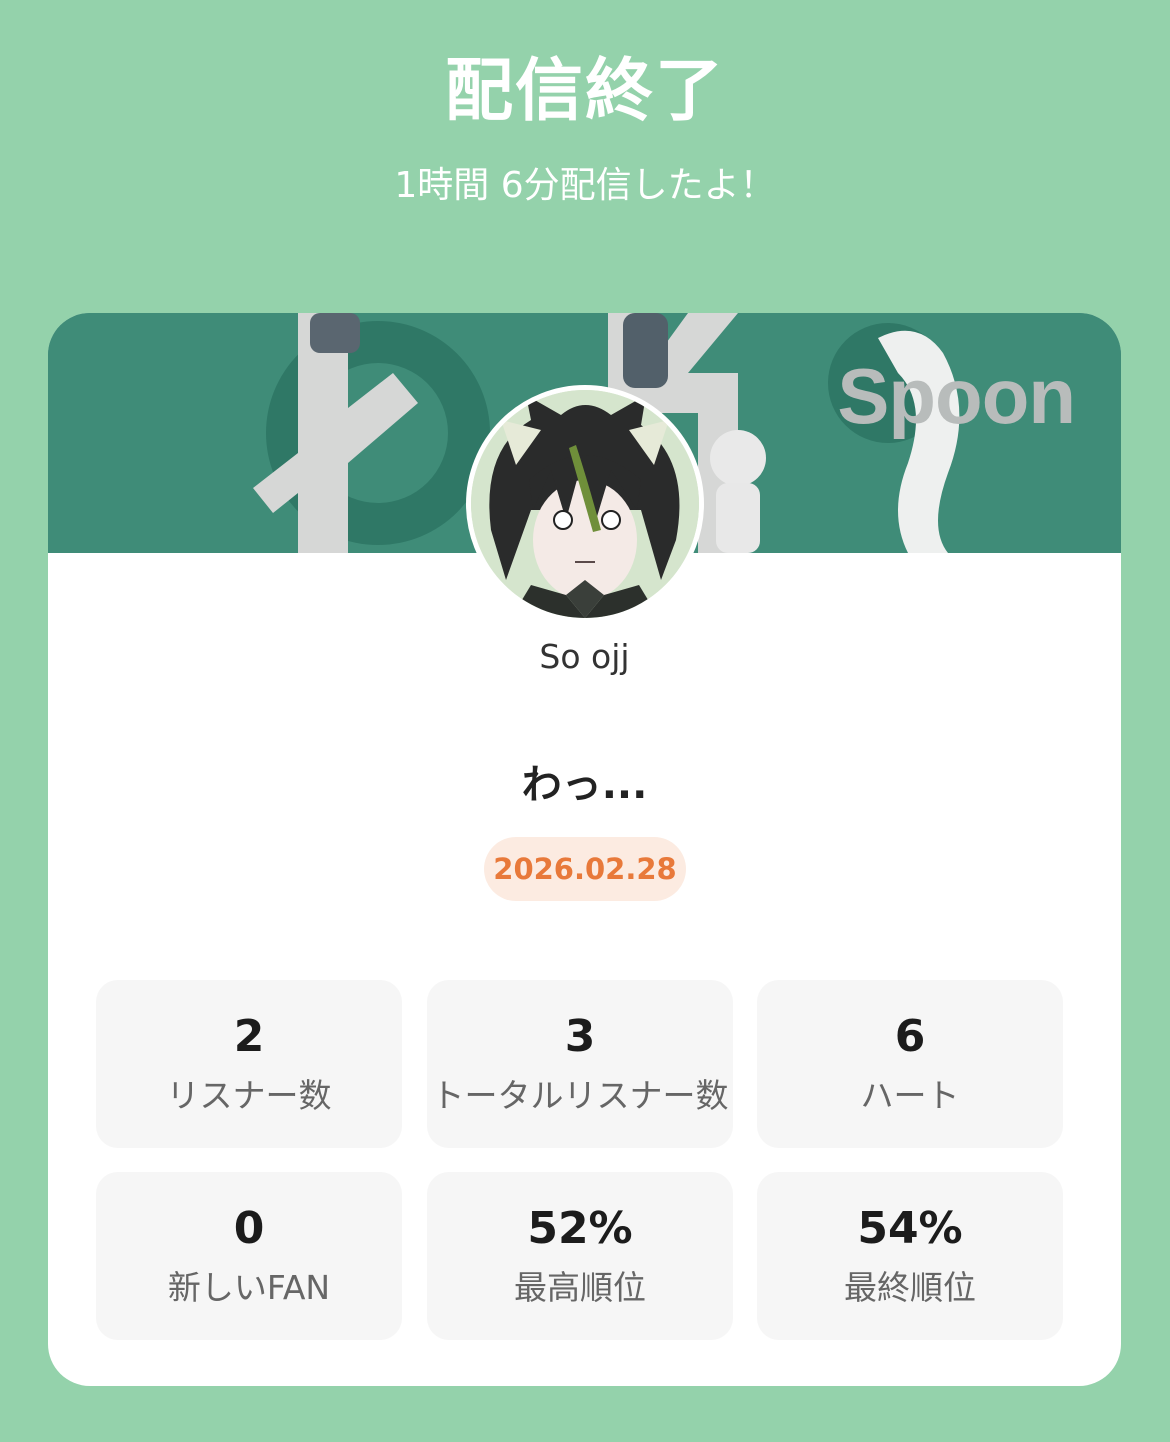 The height and width of the screenshot is (1442, 1170). What do you see at coordinates (910, 1228) in the screenshot?
I see `stat-value: 54%` at bounding box center [910, 1228].